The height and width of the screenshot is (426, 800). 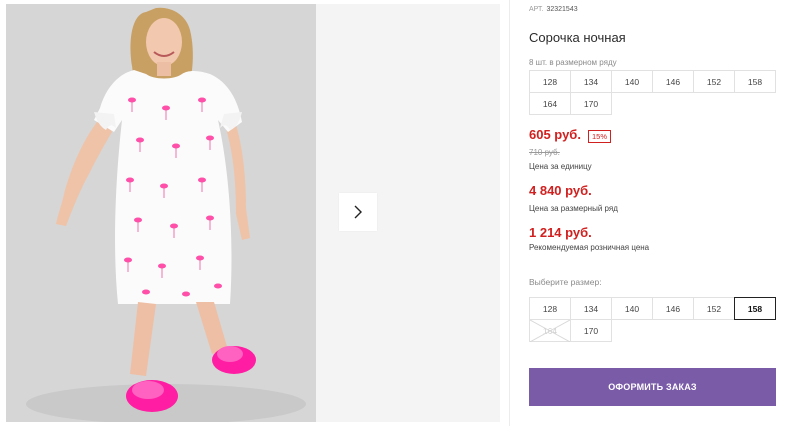 What do you see at coordinates (560, 190) in the screenshot?
I see `set-price: 4 840 руб.` at bounding box center [560, 190].